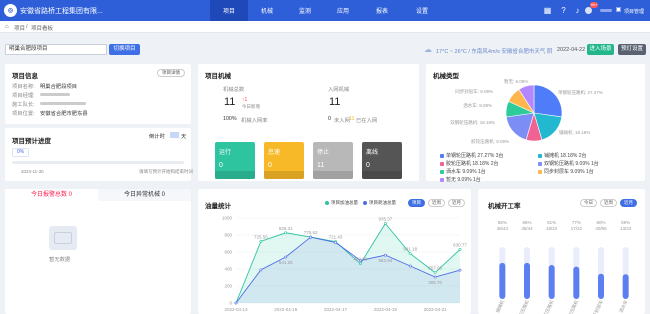 The image size is (650, 314). I want to click on legend-item: 暂无 9.09% 1台, so click(460, 179).